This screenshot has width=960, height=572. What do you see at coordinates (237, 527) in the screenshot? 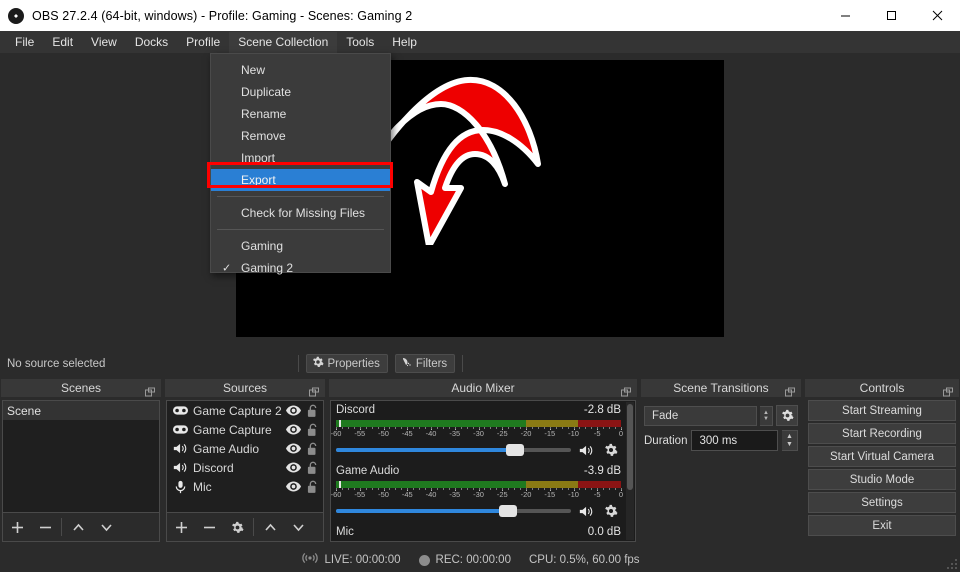
I see `source-properties-button` at bounding box center [237, 527].